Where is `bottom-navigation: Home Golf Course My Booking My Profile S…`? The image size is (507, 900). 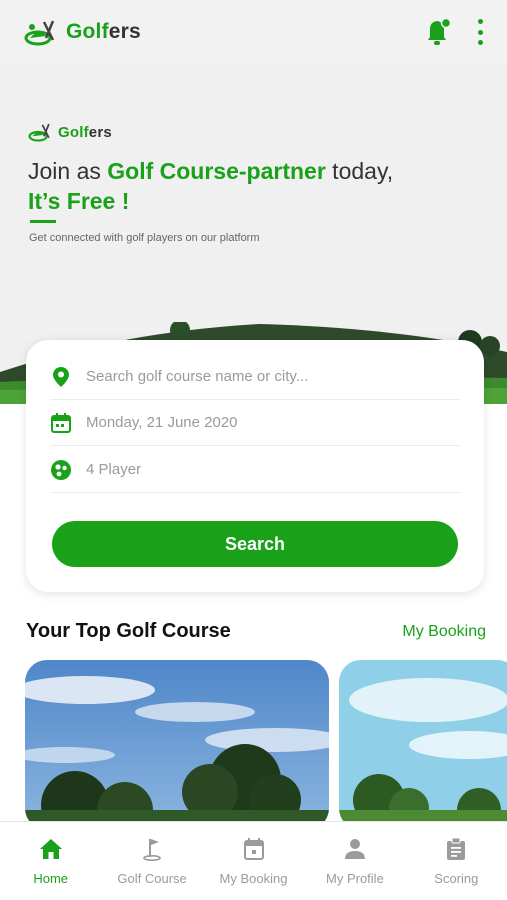 bottom-navigation: Home Golf Course My Booking My Profile S… is located at coordinates (253, 860).